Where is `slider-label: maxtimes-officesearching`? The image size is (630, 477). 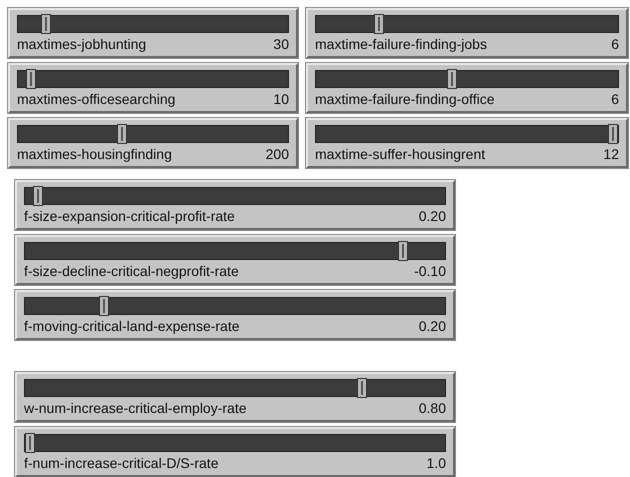
slider-label: maxtimes-officesearching is located at coordinates (96, 99).